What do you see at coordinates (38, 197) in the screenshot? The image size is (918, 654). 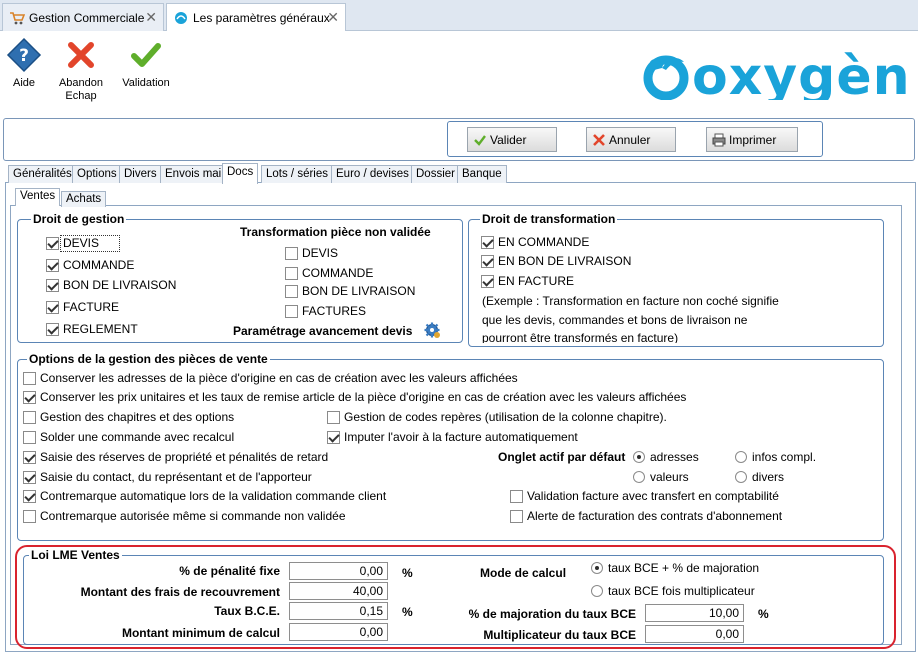 I see `subtab-ventes: Ventes` at bounding box center [38, 197].